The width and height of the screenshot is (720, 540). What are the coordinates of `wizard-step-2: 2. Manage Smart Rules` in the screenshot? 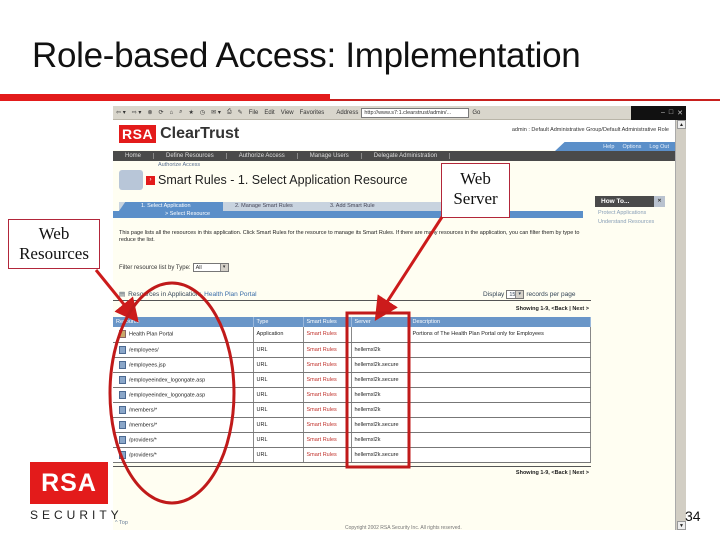 It's located at (261, 206).